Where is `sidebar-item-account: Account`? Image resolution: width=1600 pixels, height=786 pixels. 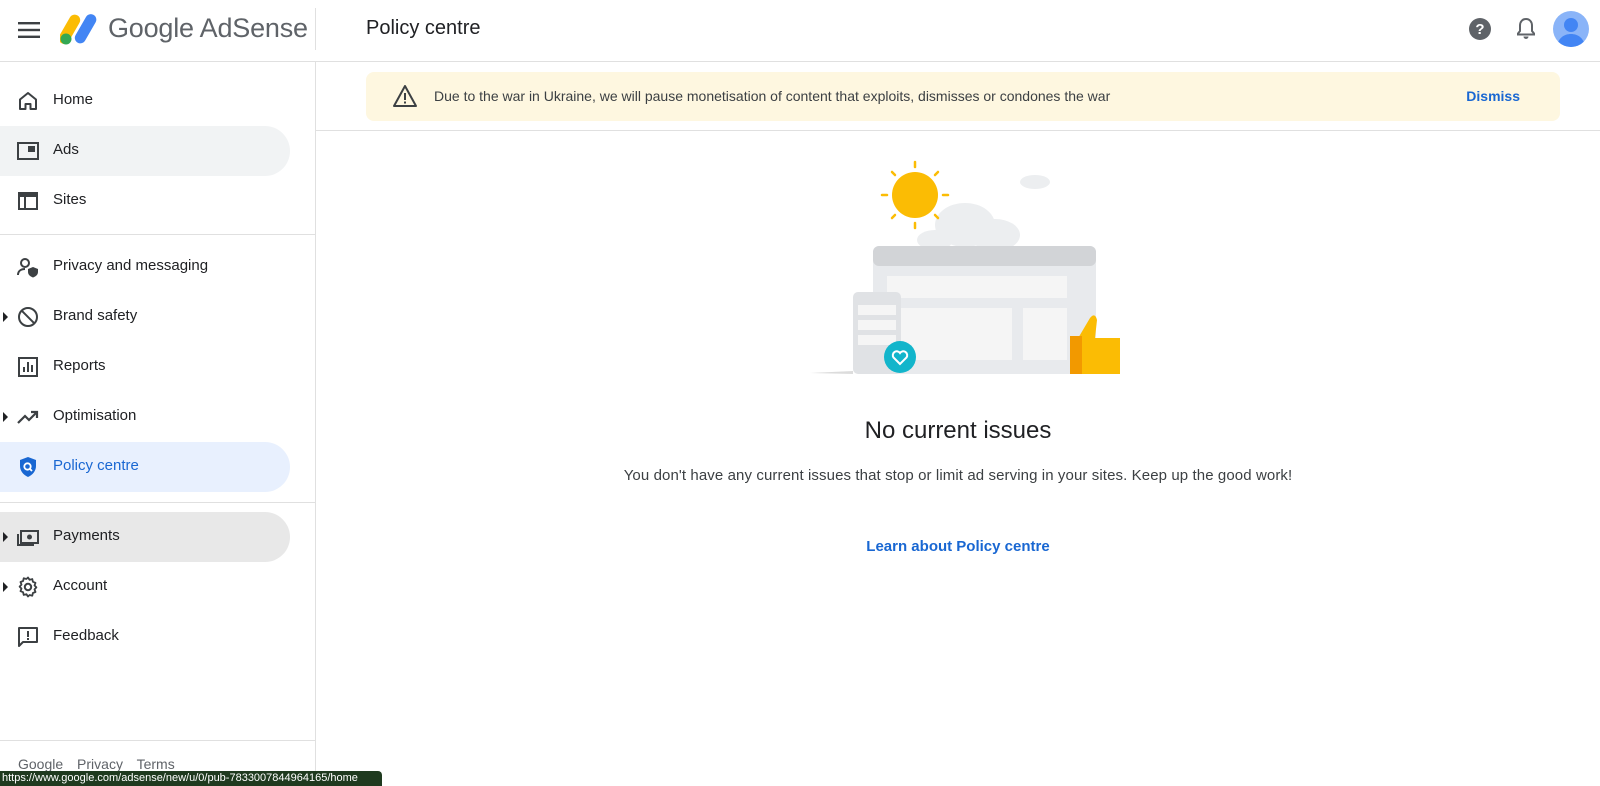 sidebar-item-account: Account is located at coordinates (145, 587).